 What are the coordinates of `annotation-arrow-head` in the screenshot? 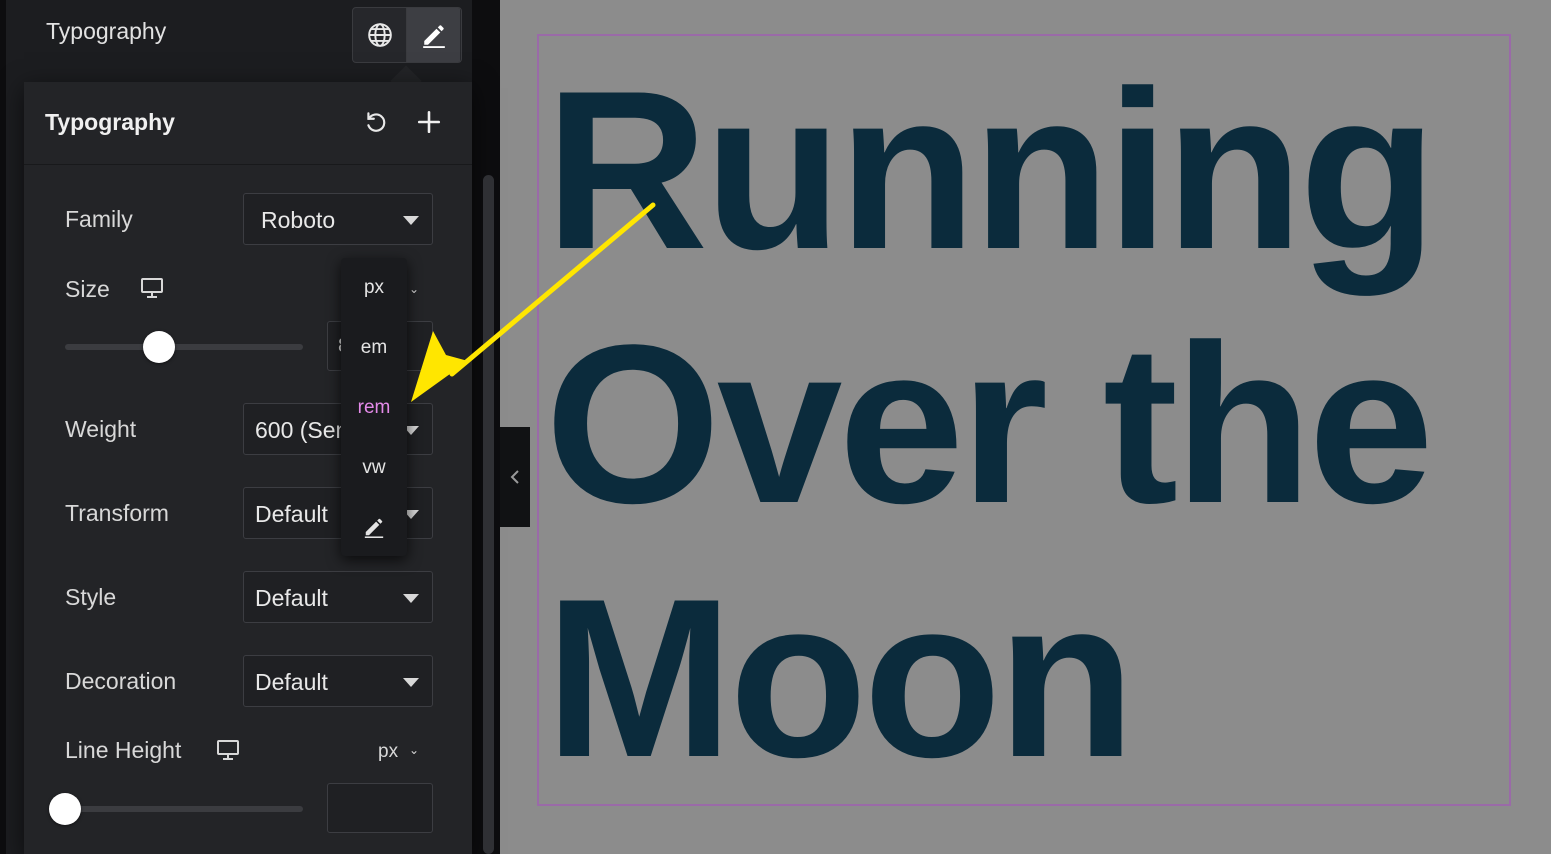 It's located at (439, 366).